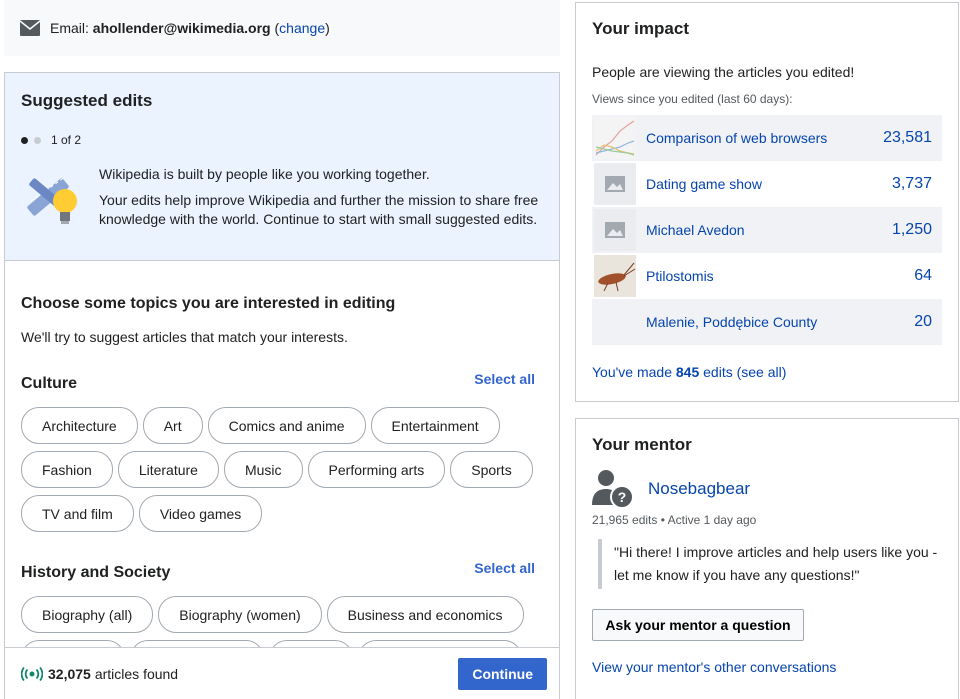  I want to click on pager: 1 of 2, so click(282, 140).